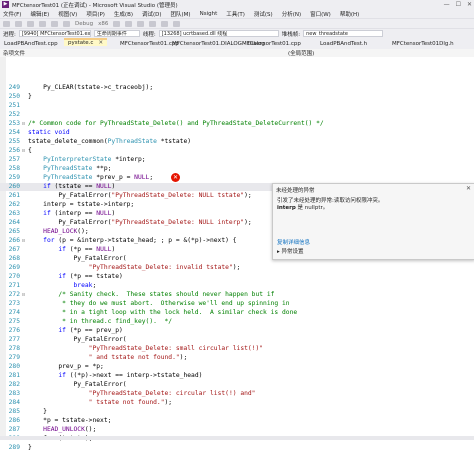  I want to click on code-line: 254 static void, so click(237, 133).